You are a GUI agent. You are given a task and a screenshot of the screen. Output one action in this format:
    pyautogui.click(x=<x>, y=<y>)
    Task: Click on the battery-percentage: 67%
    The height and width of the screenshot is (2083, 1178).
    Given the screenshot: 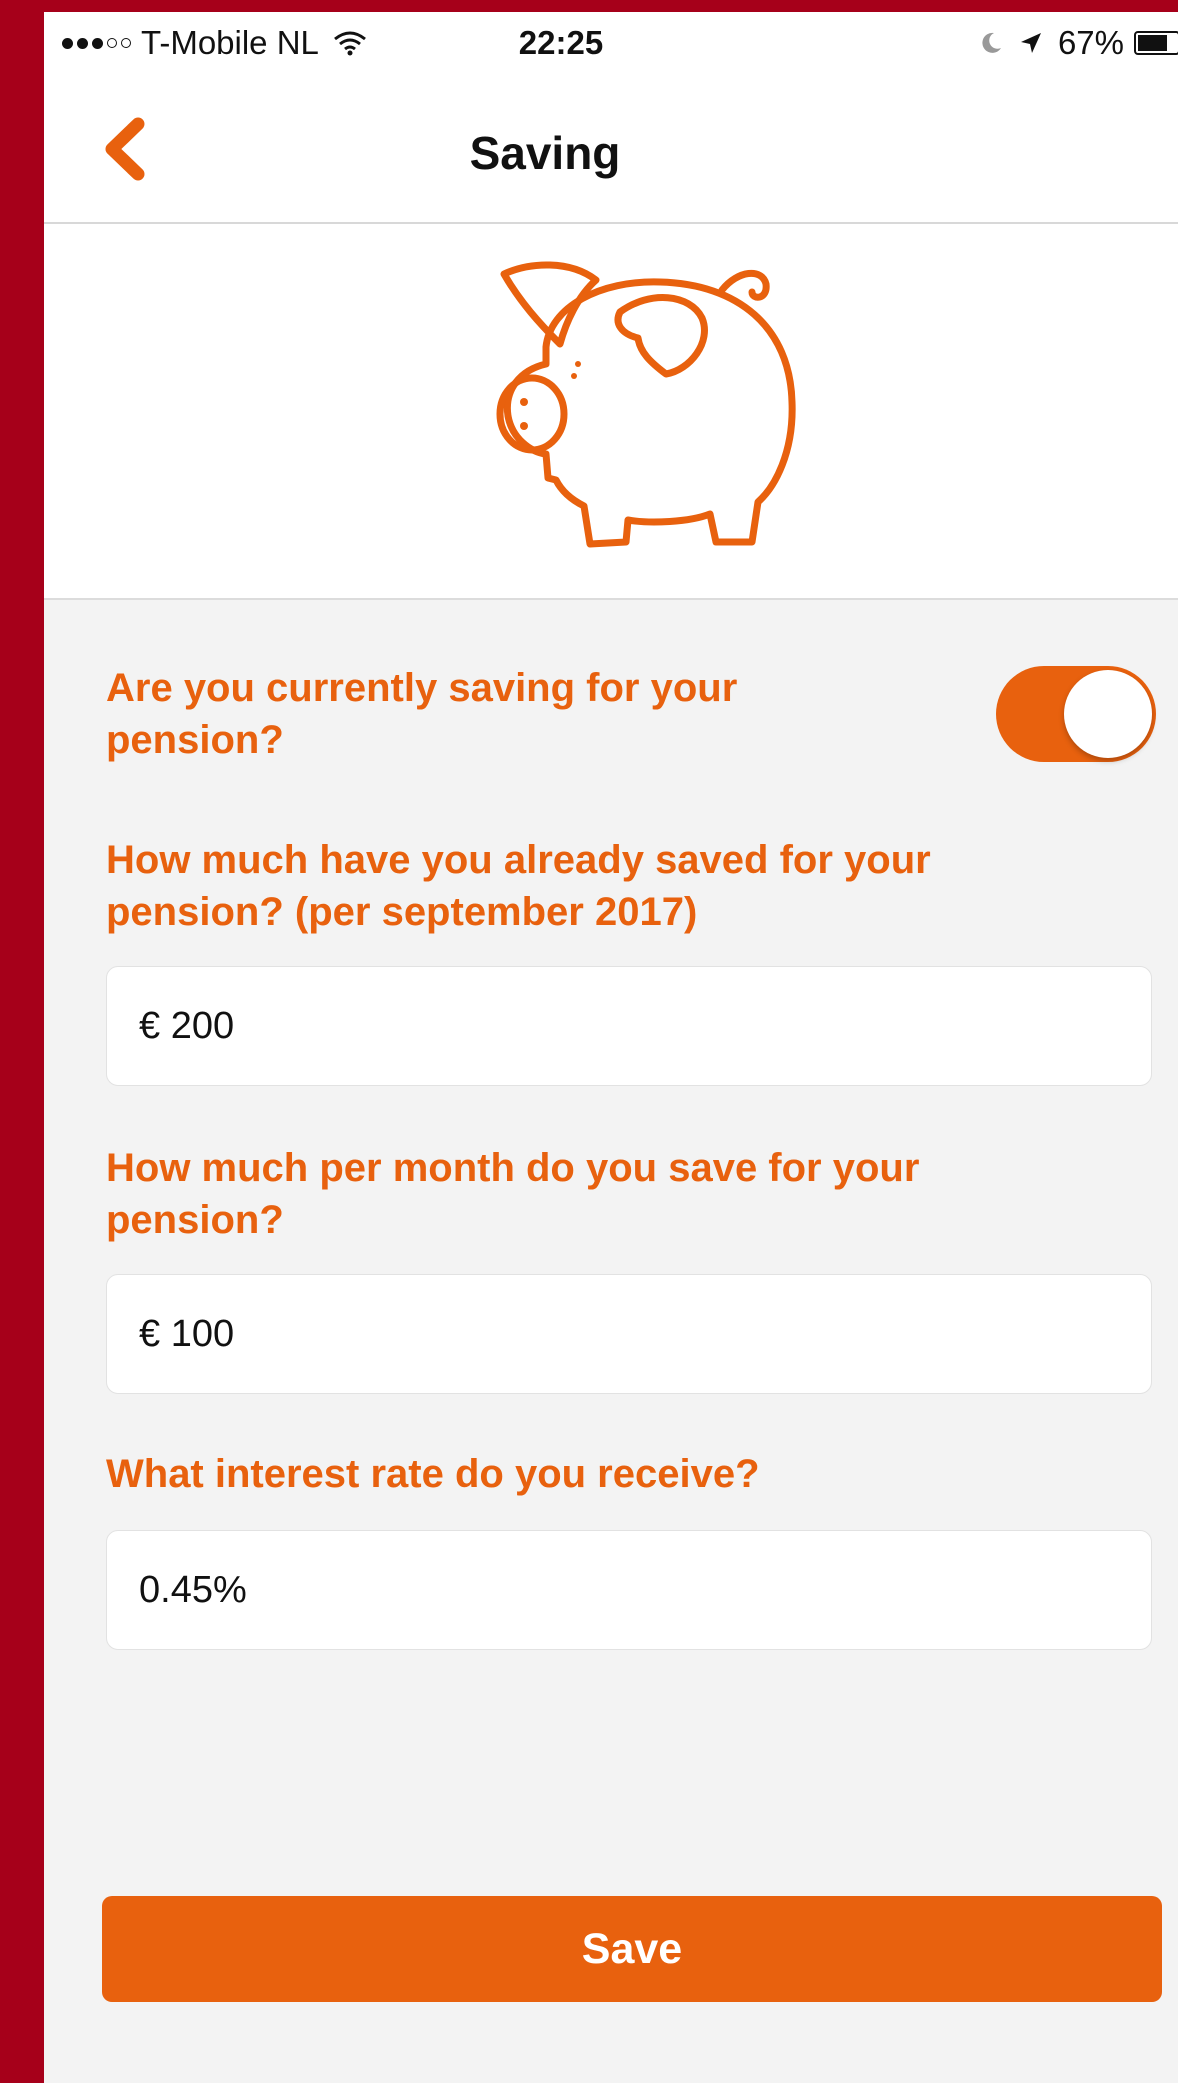 What is the action you would take?
    pyautogui.click(x=1090, y=42)
    